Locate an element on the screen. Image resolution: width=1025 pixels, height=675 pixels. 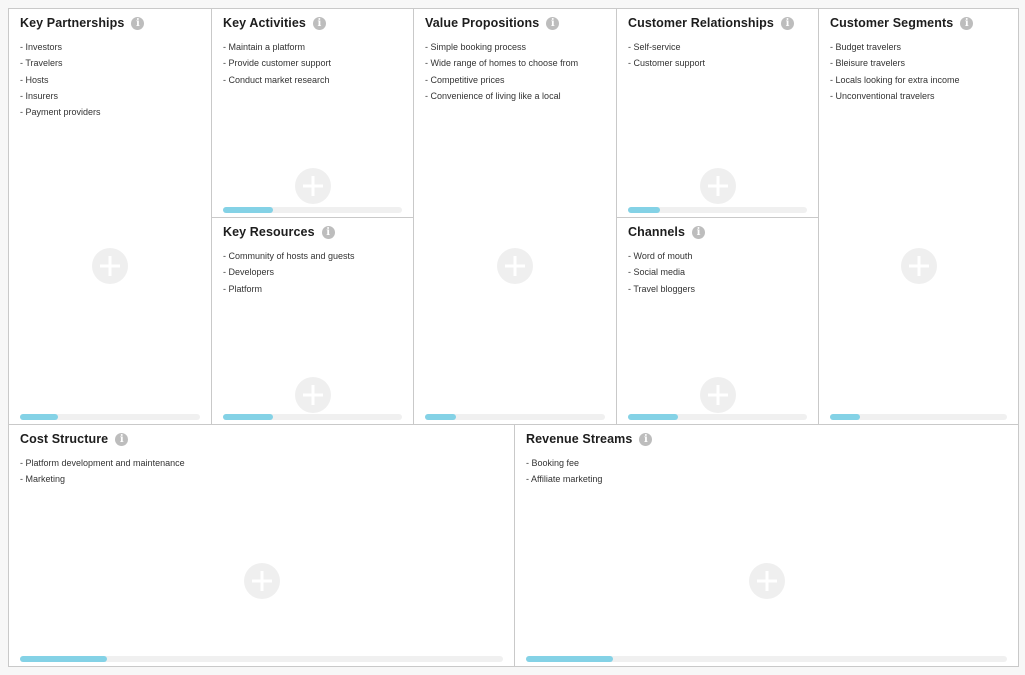
block-title: Key Partnerships is located at coordinates (72, 23).